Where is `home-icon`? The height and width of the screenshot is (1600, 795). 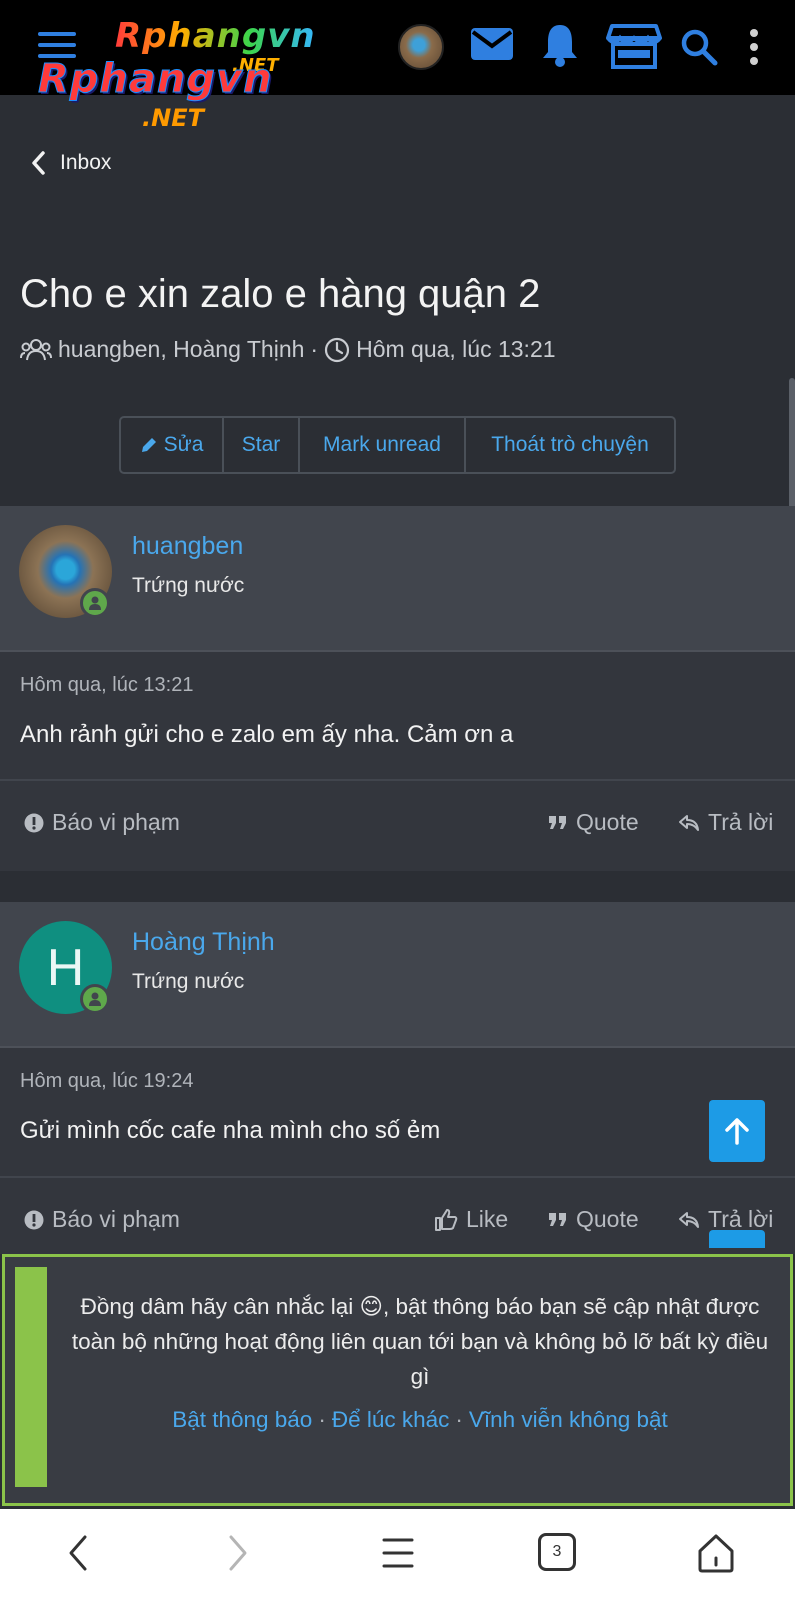
home-icon is located at coordinates (716, 1553).